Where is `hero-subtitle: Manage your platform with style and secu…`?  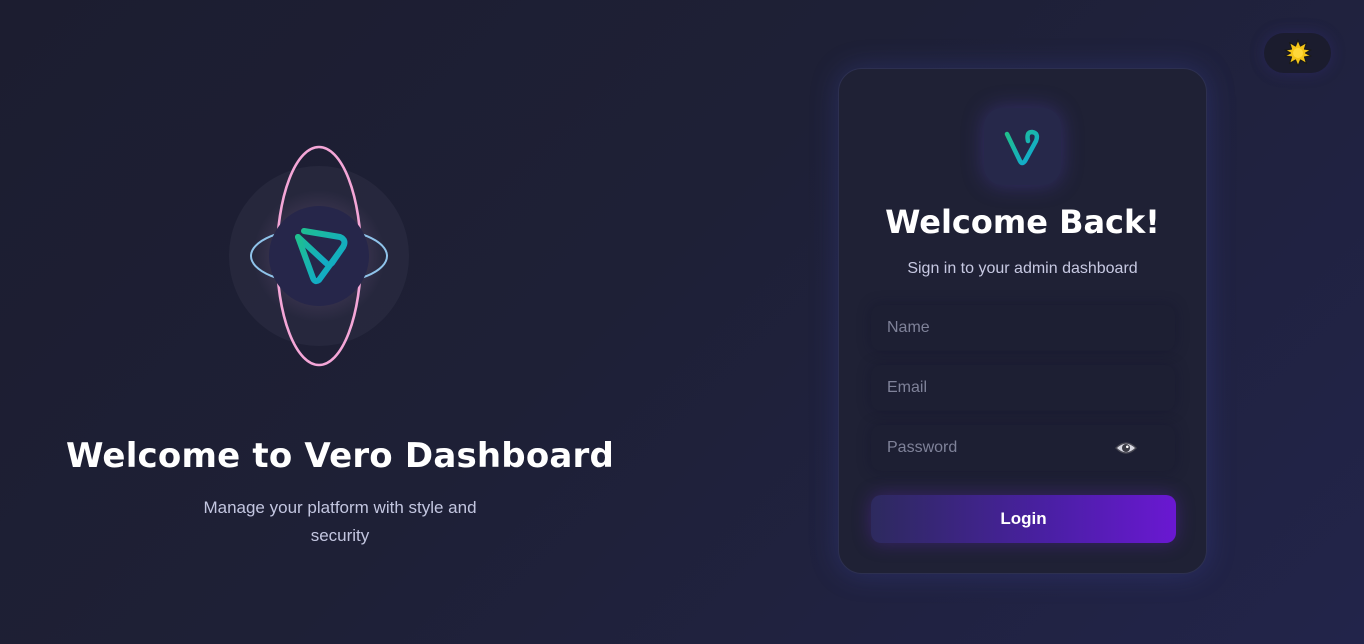 hero-subtitle: Manage your platform with style and secu… is located at coordinates (340, 521).